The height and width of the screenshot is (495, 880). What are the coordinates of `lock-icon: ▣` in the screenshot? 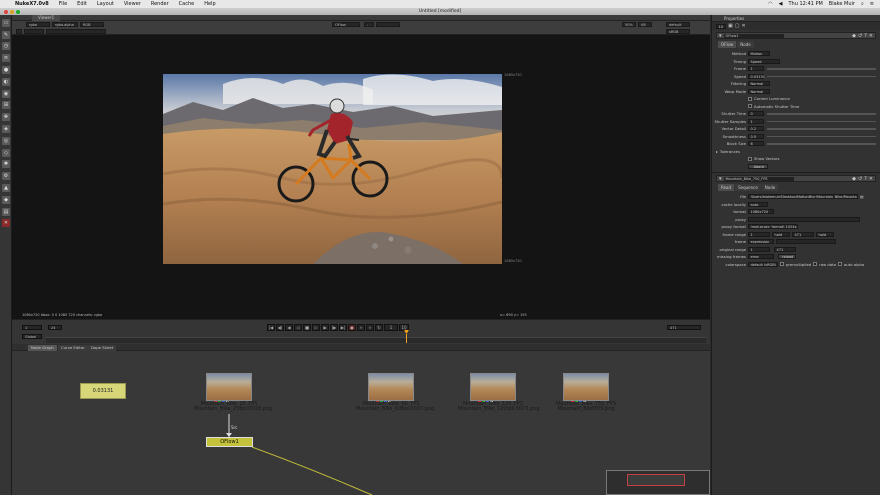 It's located at (730, 26).